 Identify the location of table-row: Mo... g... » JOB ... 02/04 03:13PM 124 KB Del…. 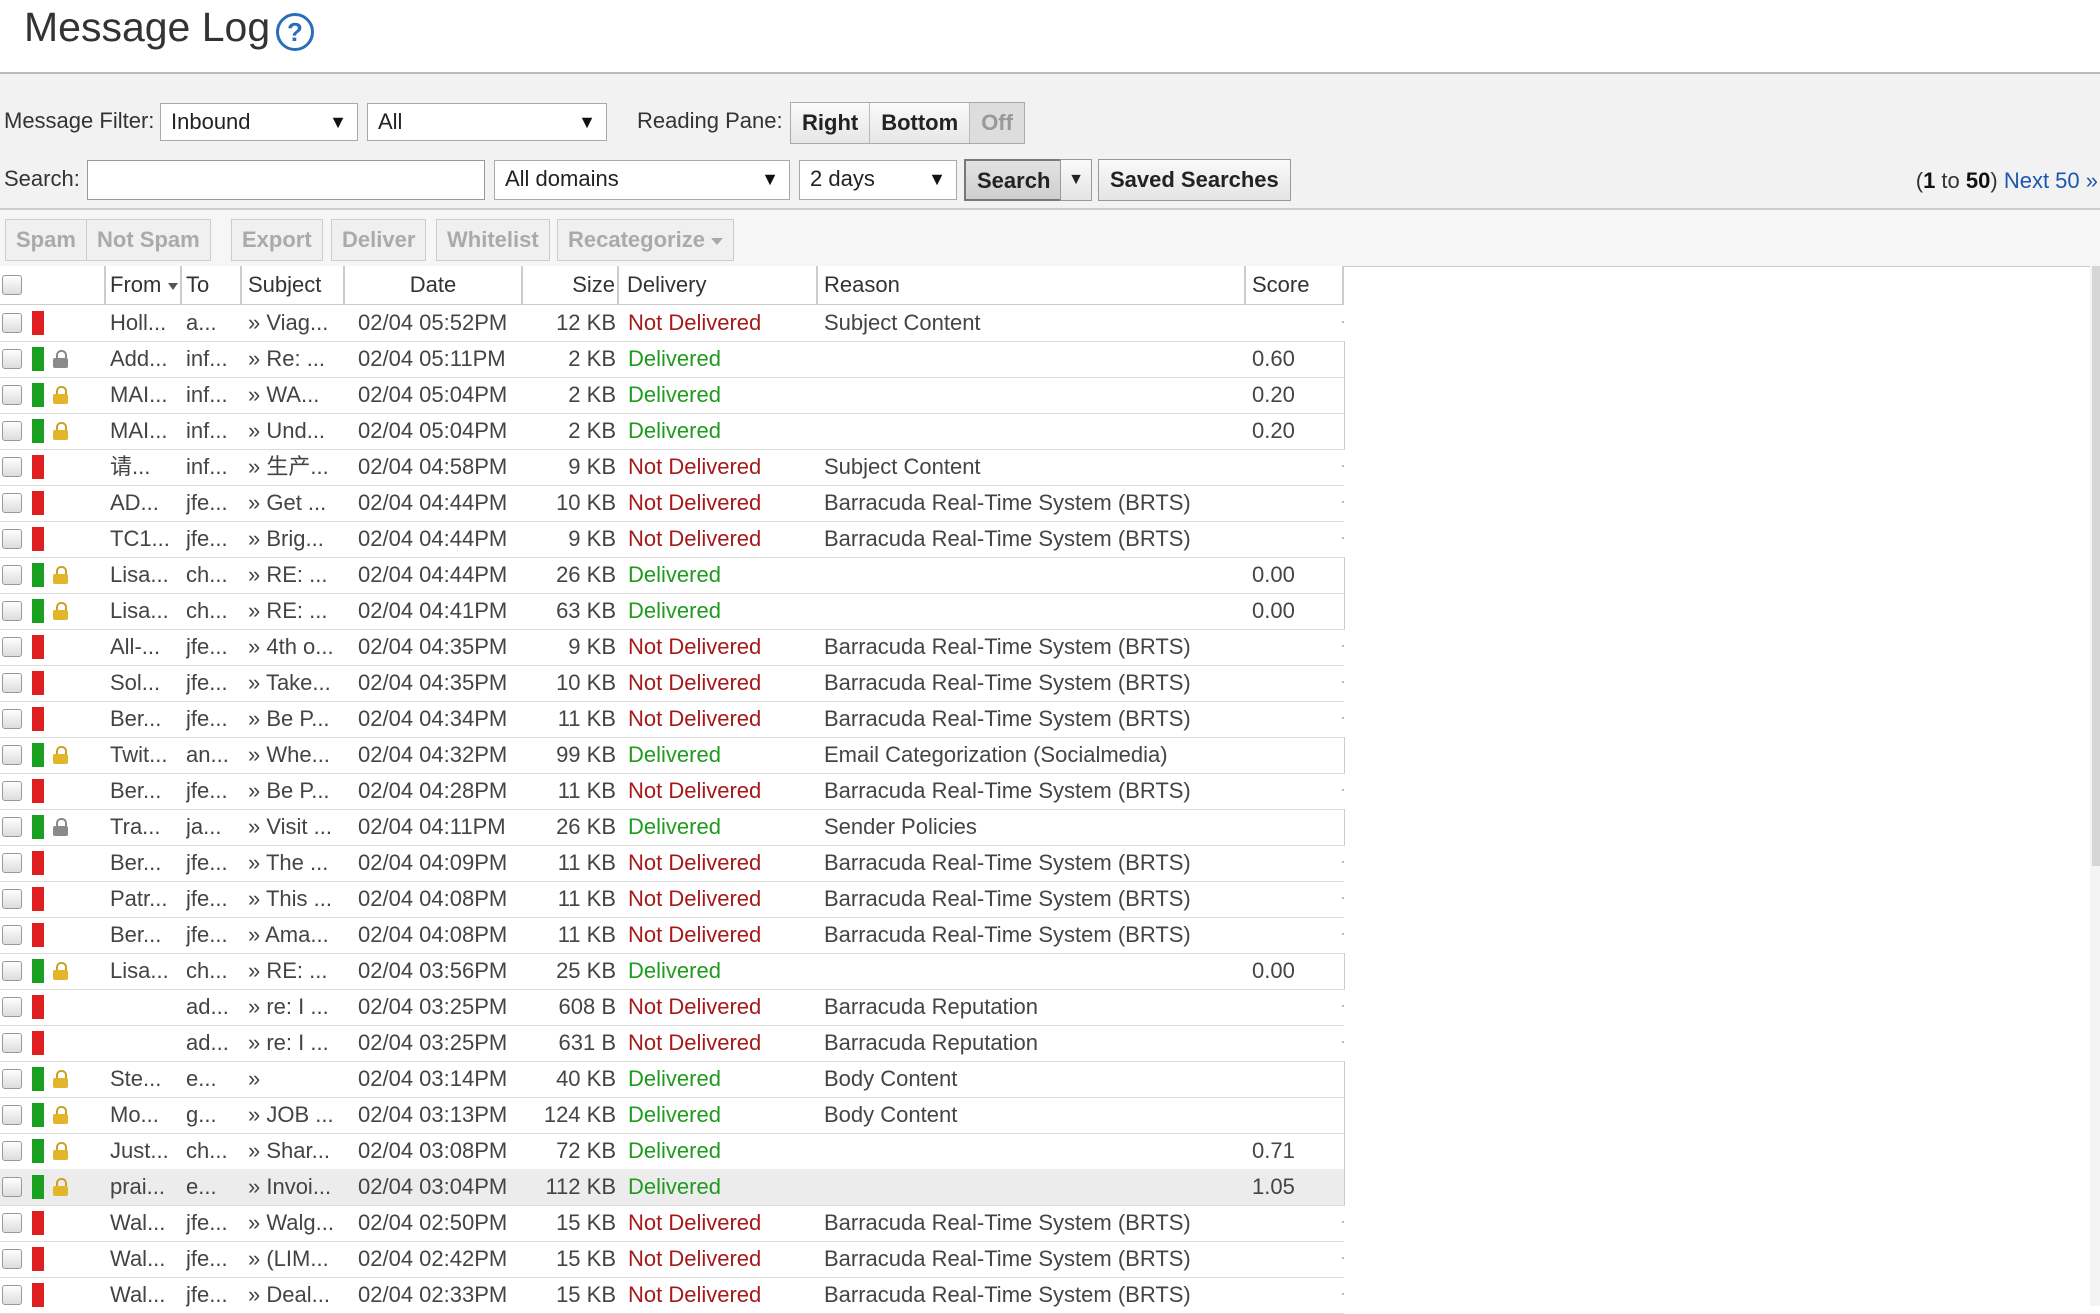
(672, 1115).